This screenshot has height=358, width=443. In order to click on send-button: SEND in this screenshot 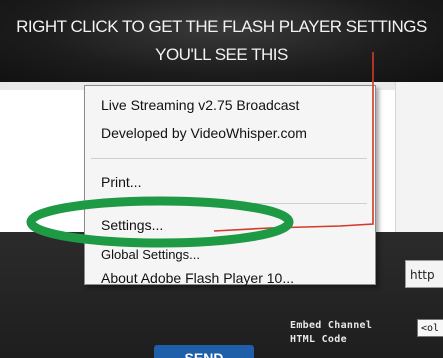, I will do `click(204, 351)`.